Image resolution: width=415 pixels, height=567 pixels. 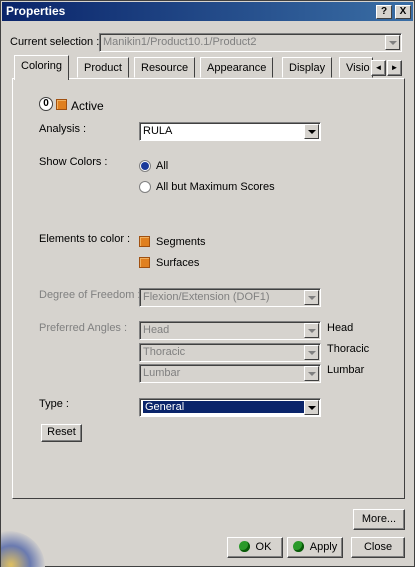 What do you see at coordinates (63, 129) in the screenshot?
I see `analysis-label: Analysis :` at bounding box center [63, 129].